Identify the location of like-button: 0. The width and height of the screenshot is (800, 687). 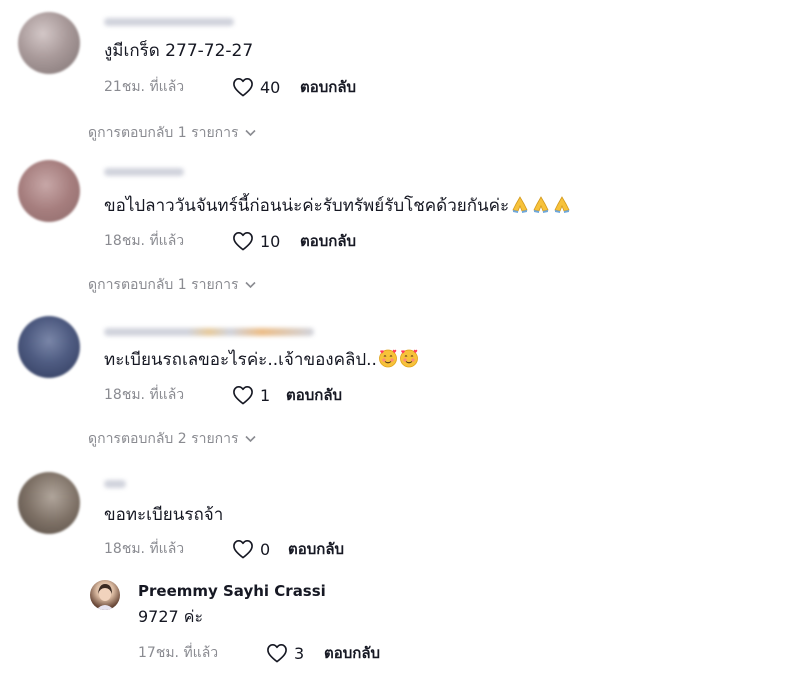
(260, 549).